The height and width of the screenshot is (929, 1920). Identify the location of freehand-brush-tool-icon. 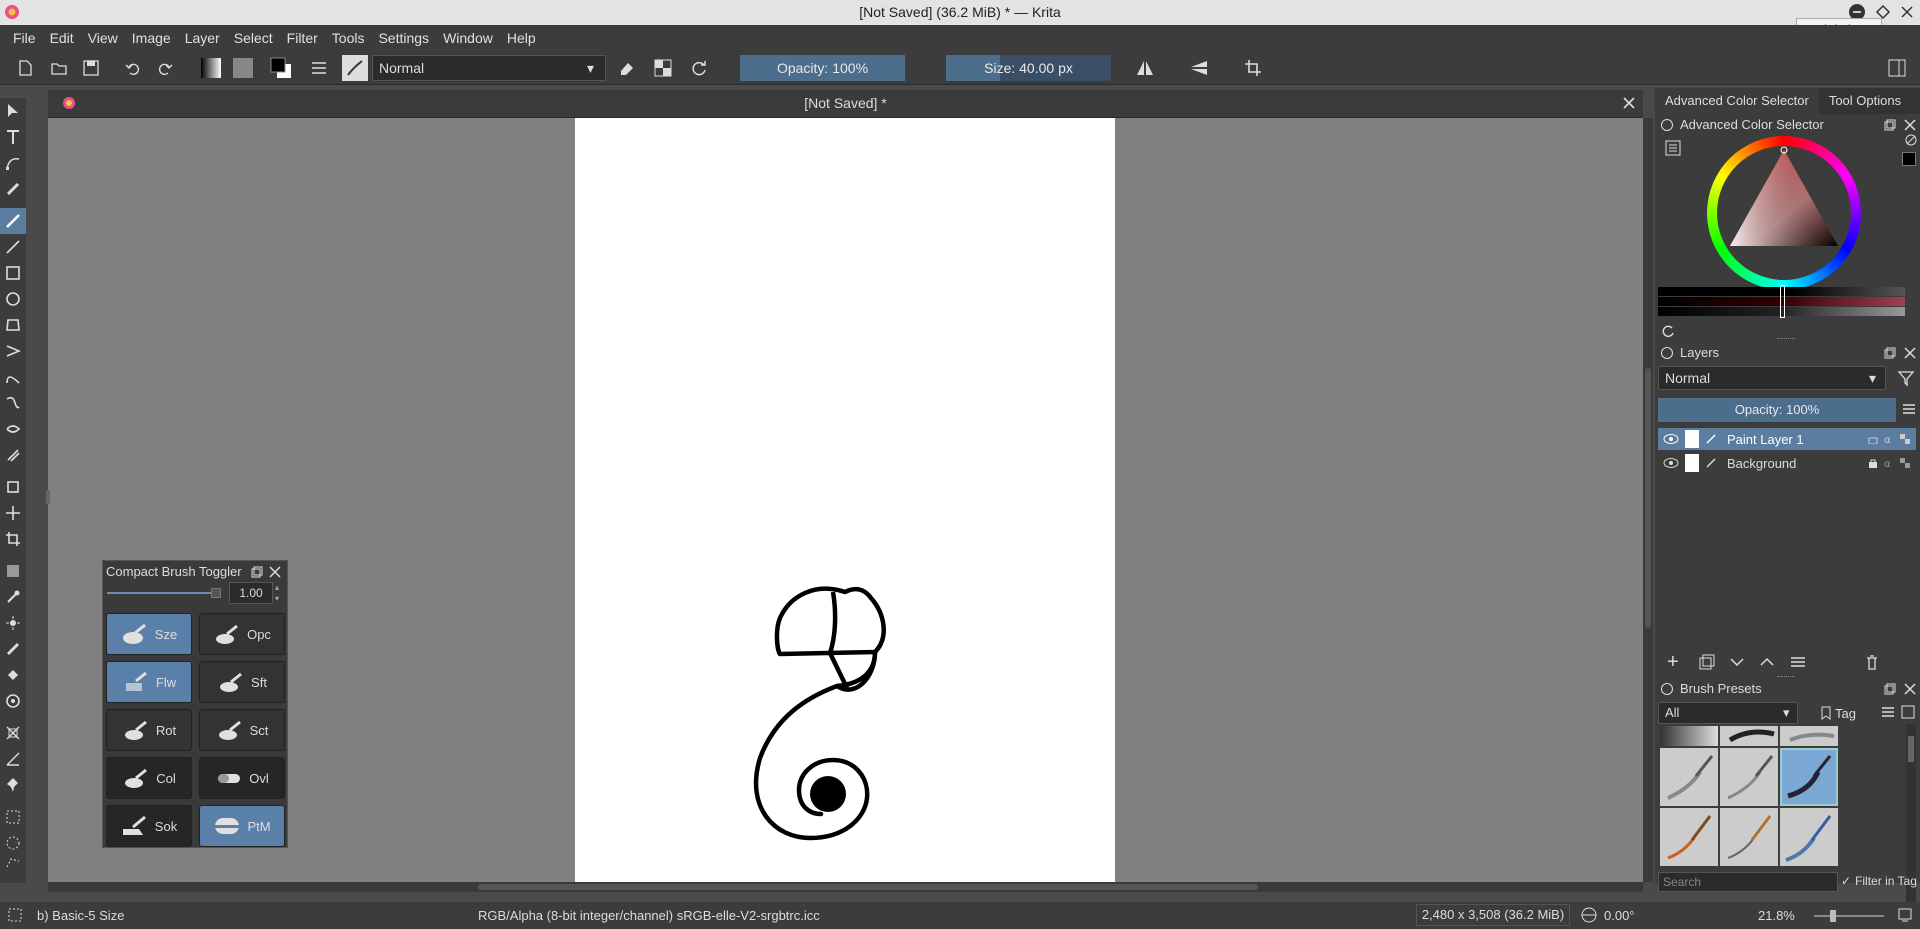
(13, 221).